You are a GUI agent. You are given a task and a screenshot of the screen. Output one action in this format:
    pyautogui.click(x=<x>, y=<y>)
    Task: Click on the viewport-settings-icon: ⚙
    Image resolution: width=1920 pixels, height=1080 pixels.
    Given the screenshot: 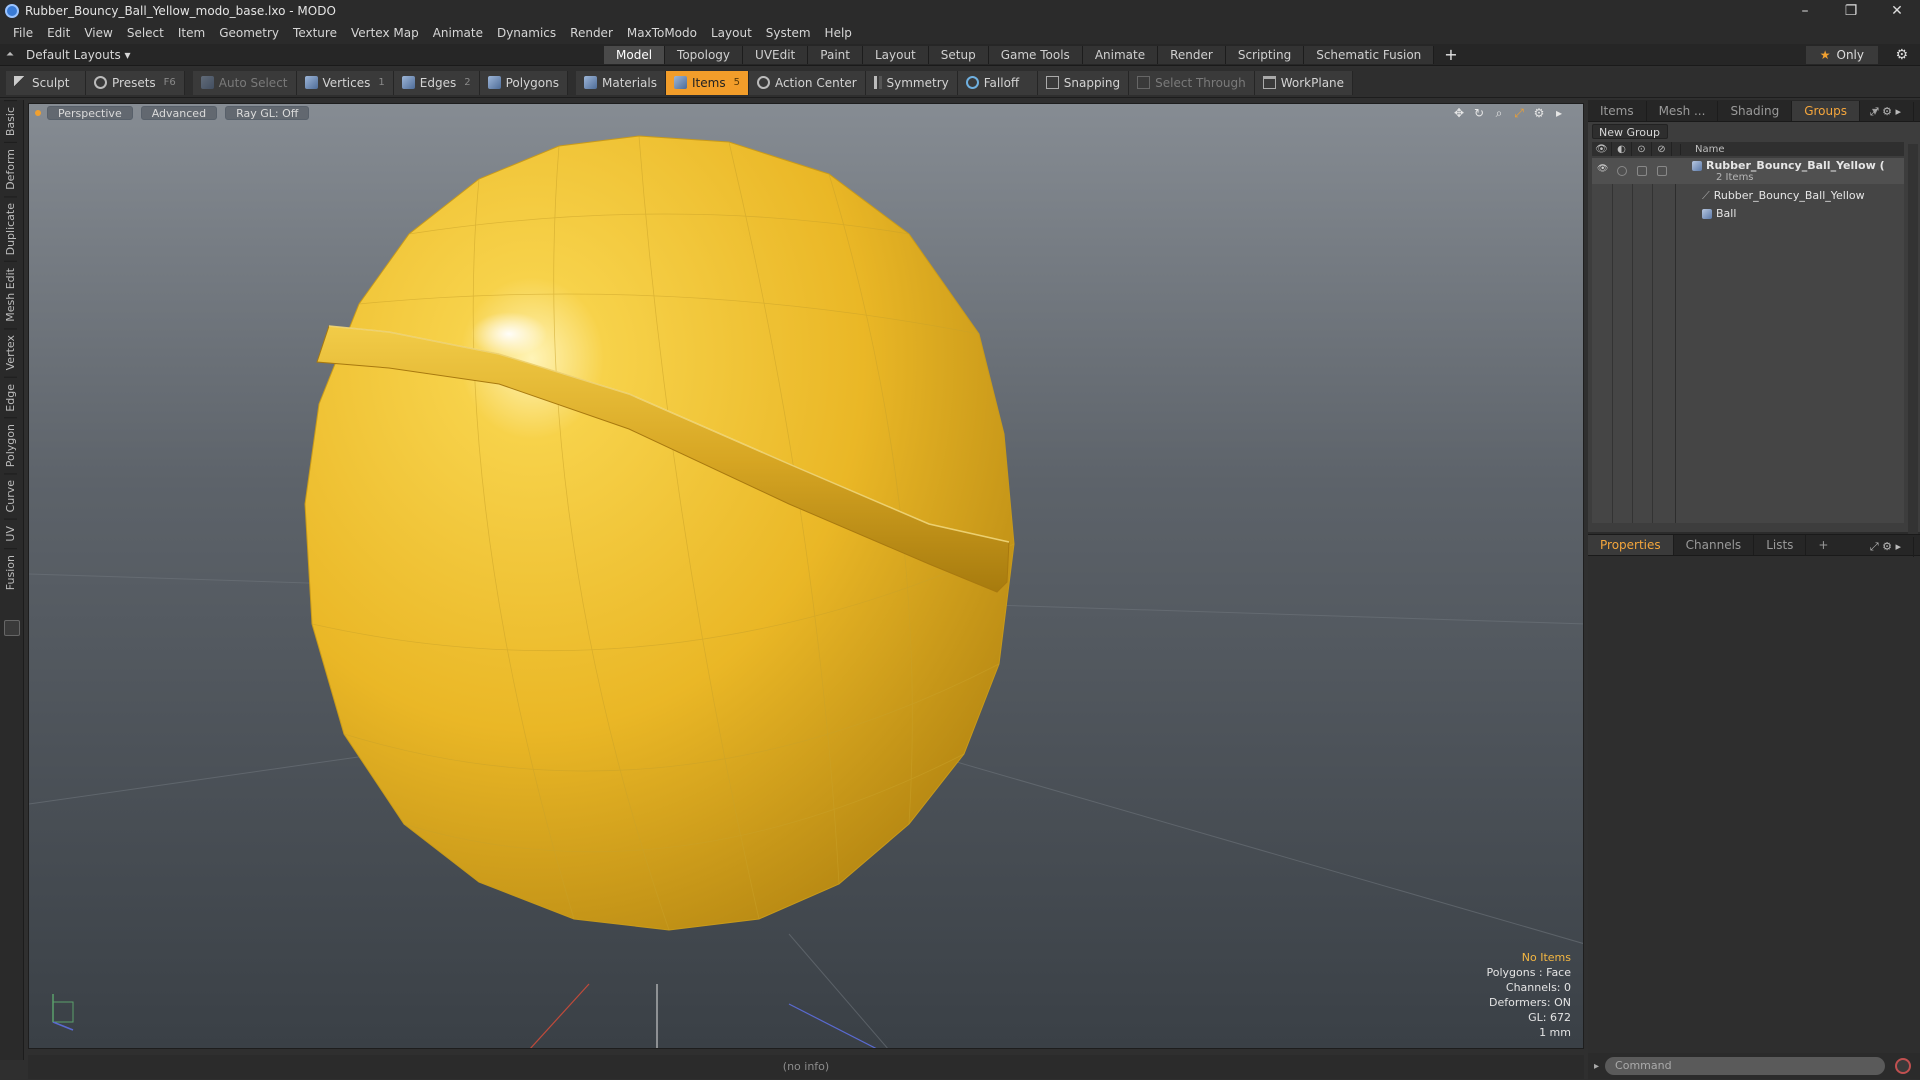 What is the action you would take?
    pyautogui.click(x=1539, y=113)
    